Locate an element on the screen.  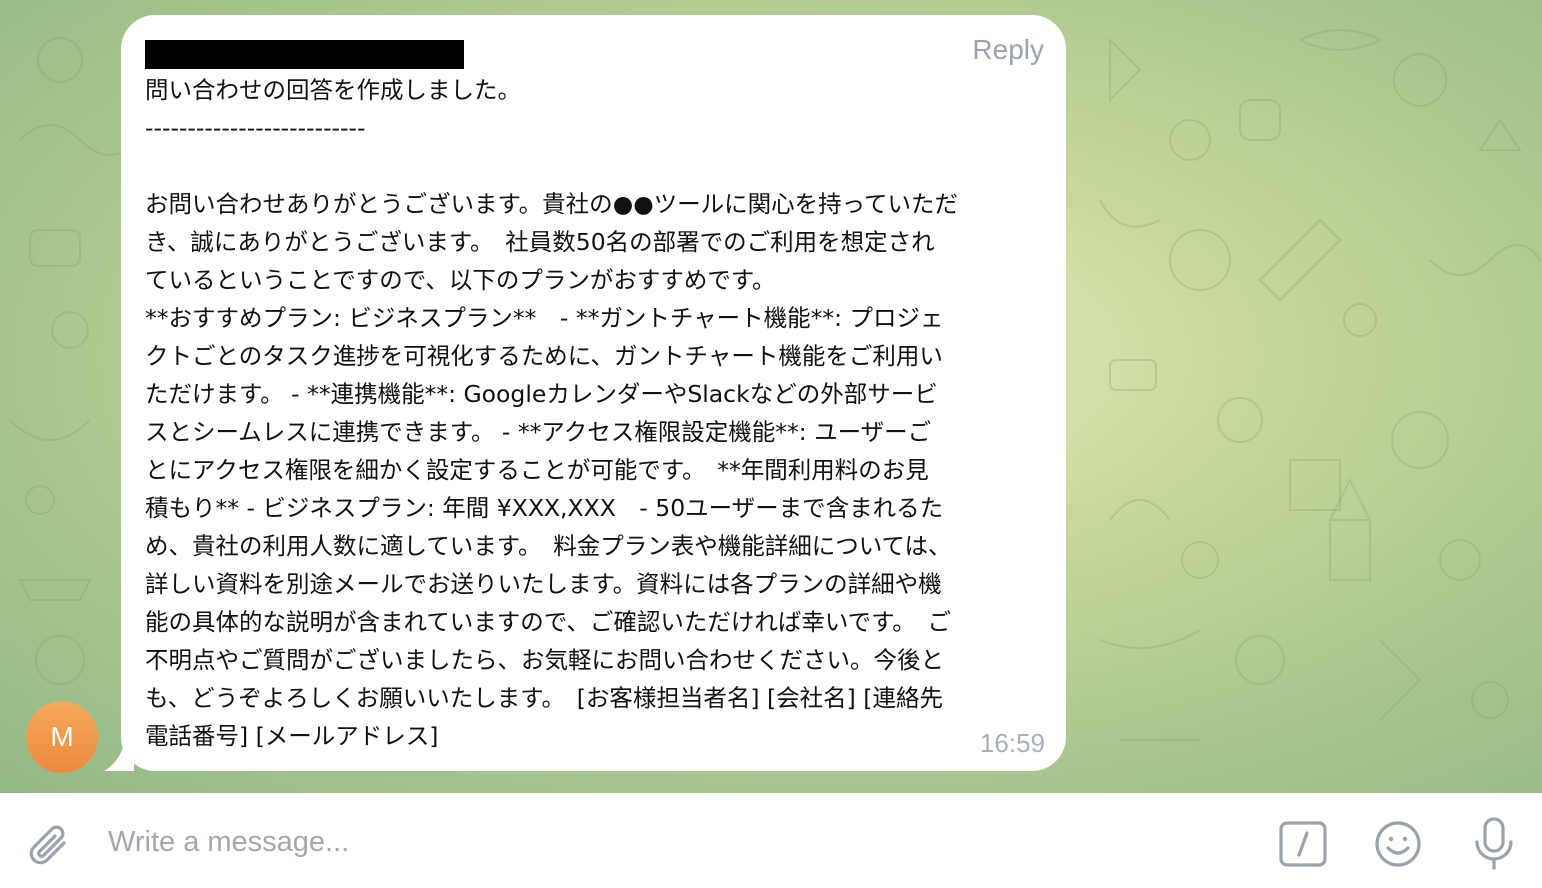
message-text-line: とにアクセス権限を細かく設定することが可能です。 **年間利用料のお見 is located at coordinates (537, 470).